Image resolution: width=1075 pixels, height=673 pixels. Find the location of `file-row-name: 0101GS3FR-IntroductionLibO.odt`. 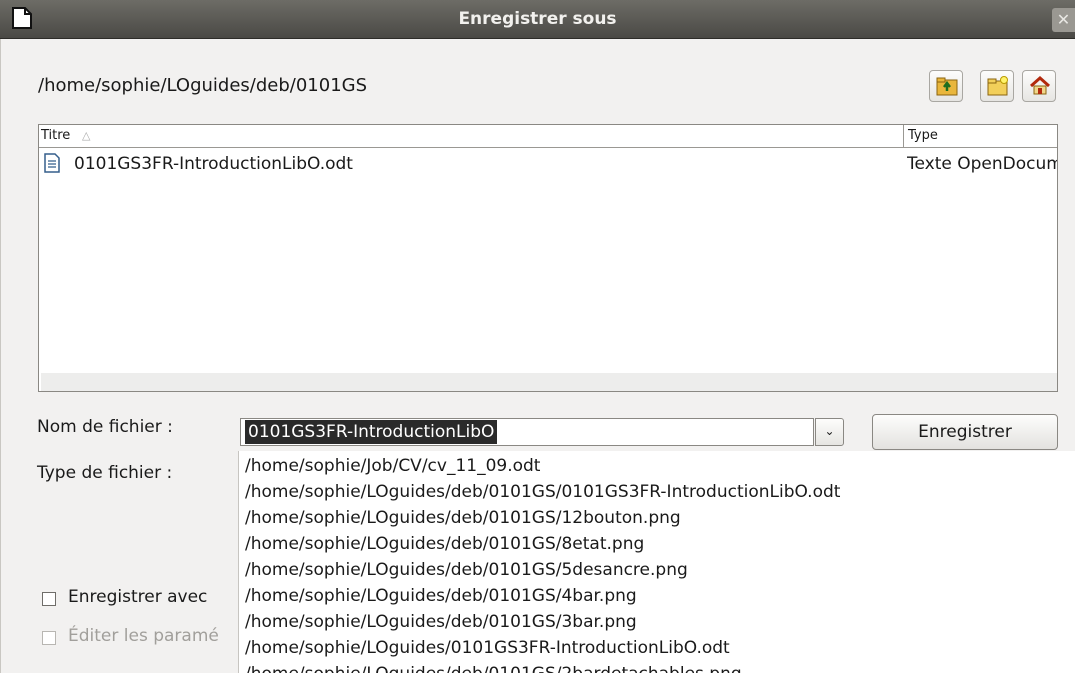

file-row-name: 0101GS3FR-IntroductionLibO.odt is located at coordinates (213, 164).